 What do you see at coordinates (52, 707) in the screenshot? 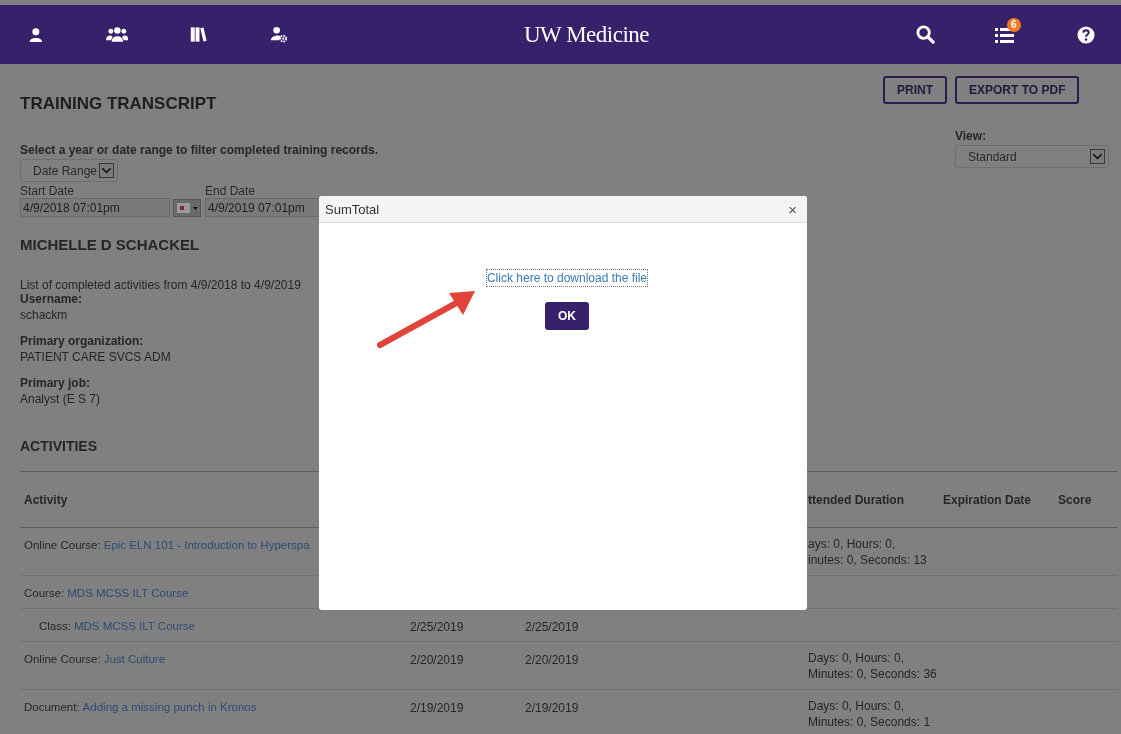
I see `activity-type: Document:` at bounding box center [52, 707].